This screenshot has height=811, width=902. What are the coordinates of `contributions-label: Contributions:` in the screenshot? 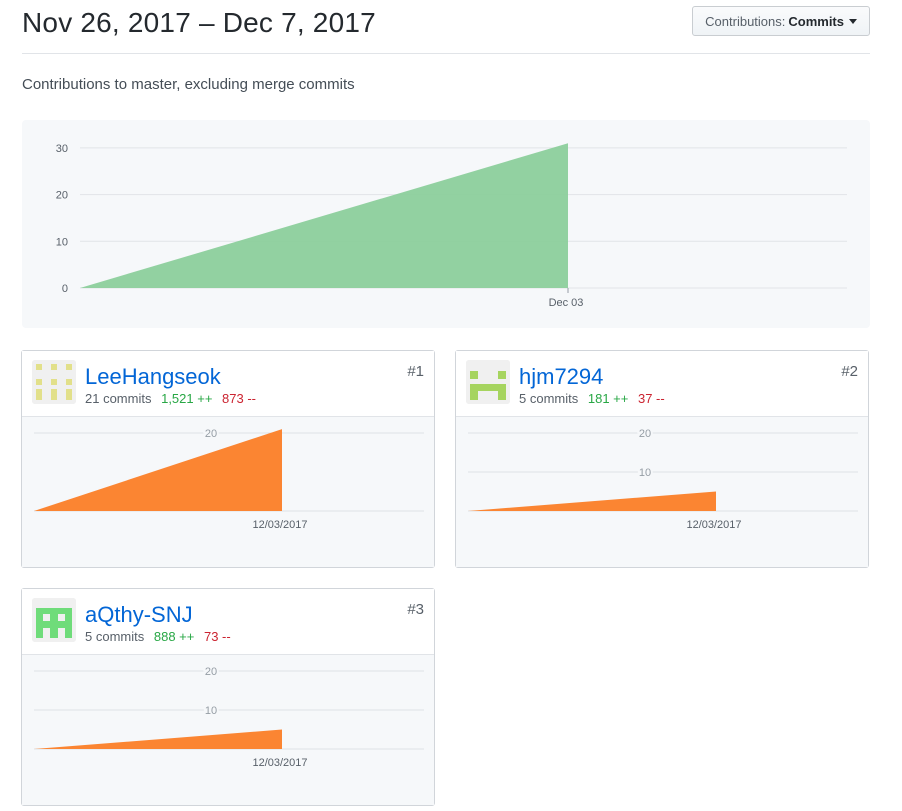 It's located at (745, 21).